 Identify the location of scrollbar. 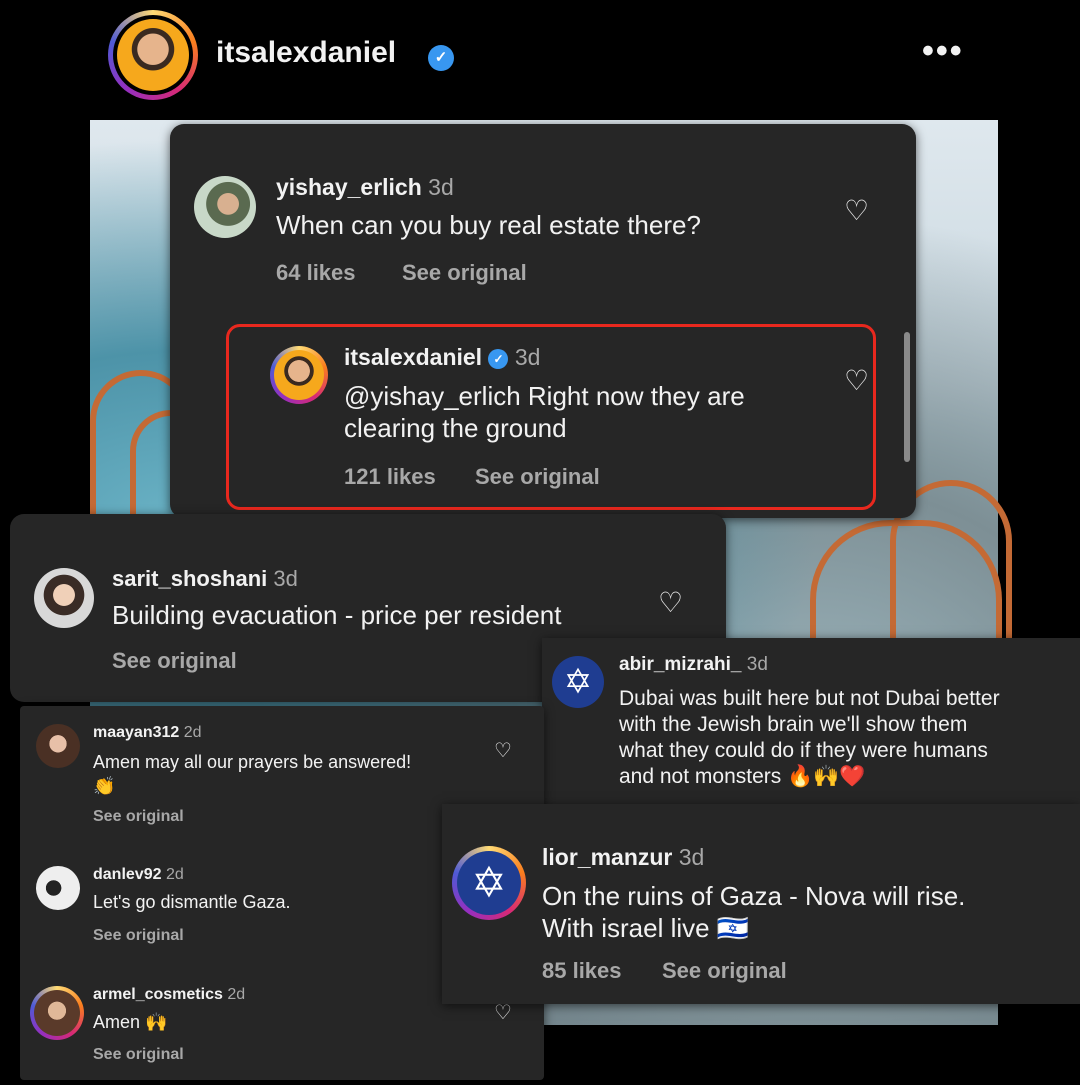
(907, 397).